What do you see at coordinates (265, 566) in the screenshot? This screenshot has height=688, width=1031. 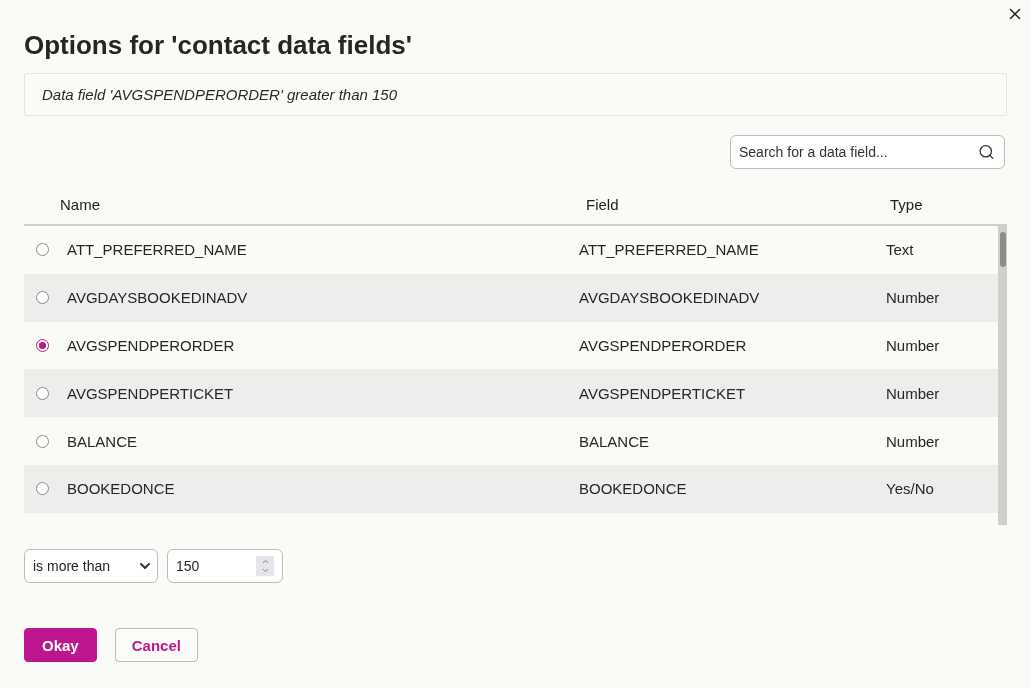 I see `spinner-icon` at bounding box center [265, 566].